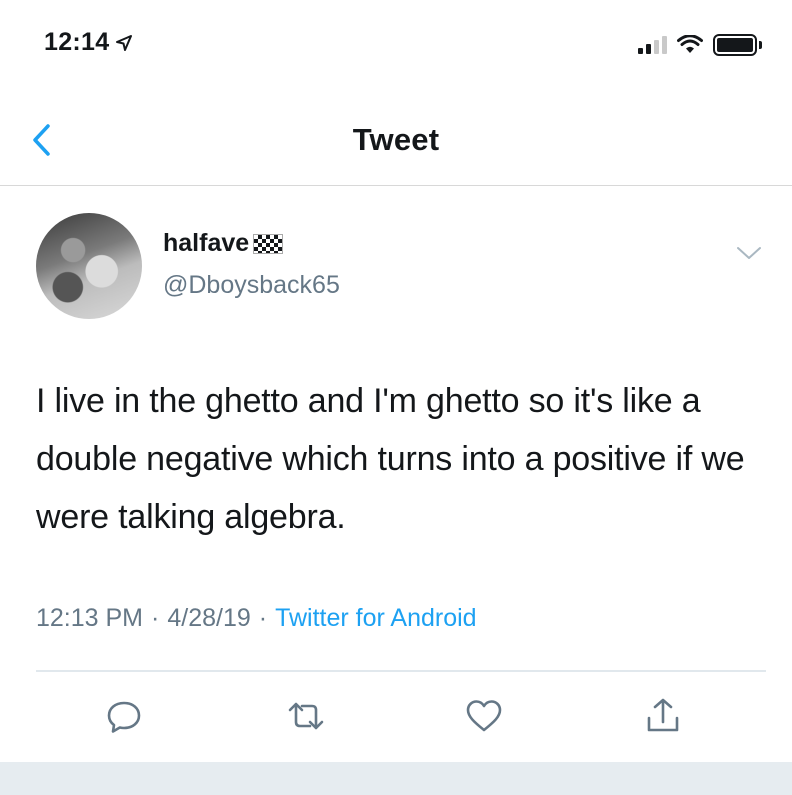  Describe the element at coordinates (77, 42) in the screenshot. I see `status-time: 12:14` at that location.